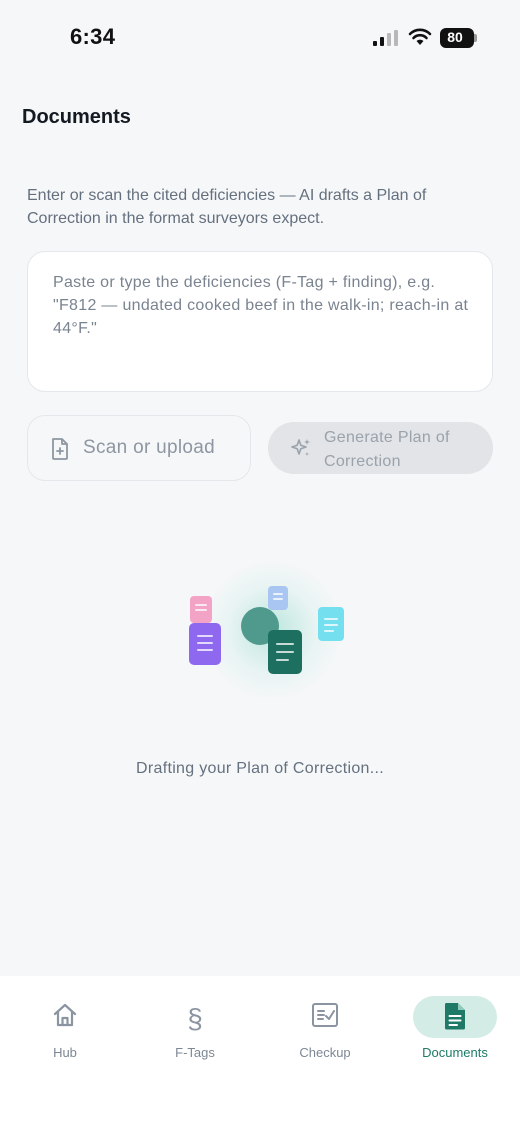 This screenshot has height=1127, width=520. Describe the element at coordinates (76, 117) in the screenshot. I see `page-title: Documents` at that location.